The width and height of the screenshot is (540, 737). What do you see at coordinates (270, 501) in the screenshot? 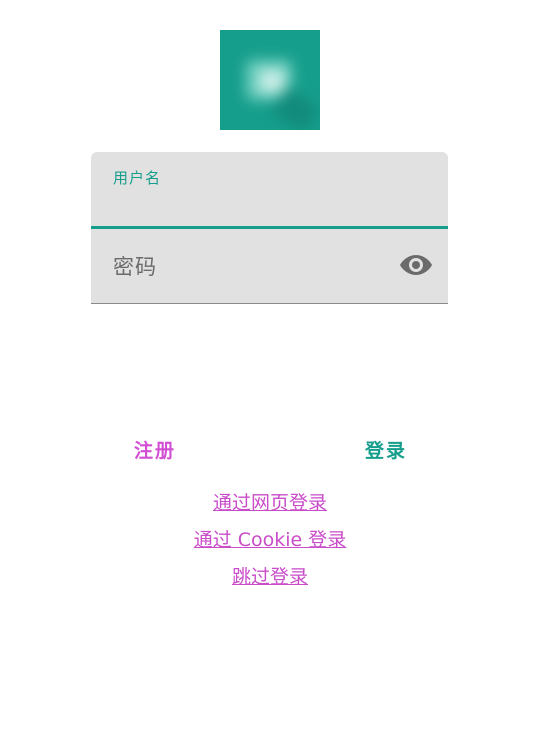
I see `web-login-link: 通过网页登录` at bounding box center [270, 501].